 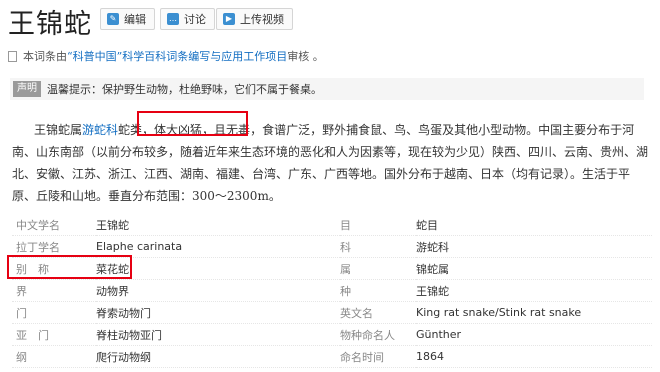 I want to click on source-prefix: 本词条由, so click(x=45, y=56).